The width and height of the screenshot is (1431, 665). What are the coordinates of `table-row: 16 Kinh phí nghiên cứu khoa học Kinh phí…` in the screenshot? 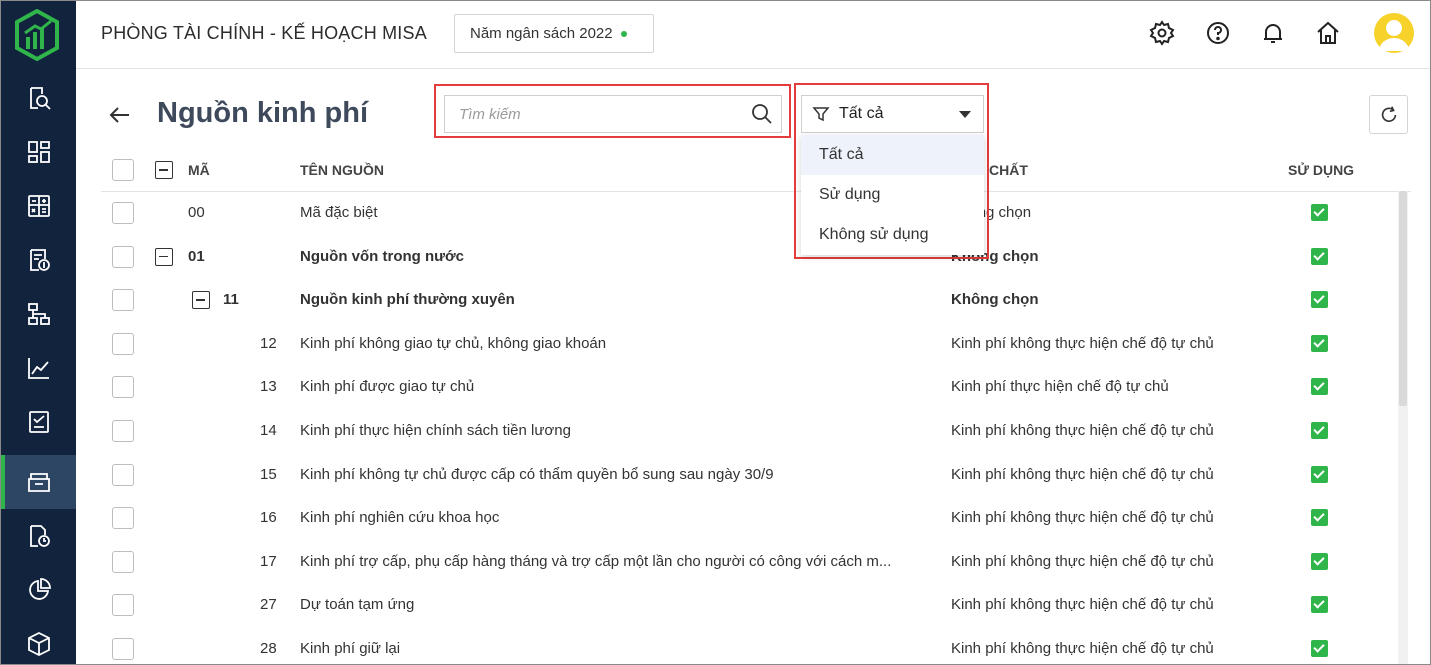 It's located at (748, 518).